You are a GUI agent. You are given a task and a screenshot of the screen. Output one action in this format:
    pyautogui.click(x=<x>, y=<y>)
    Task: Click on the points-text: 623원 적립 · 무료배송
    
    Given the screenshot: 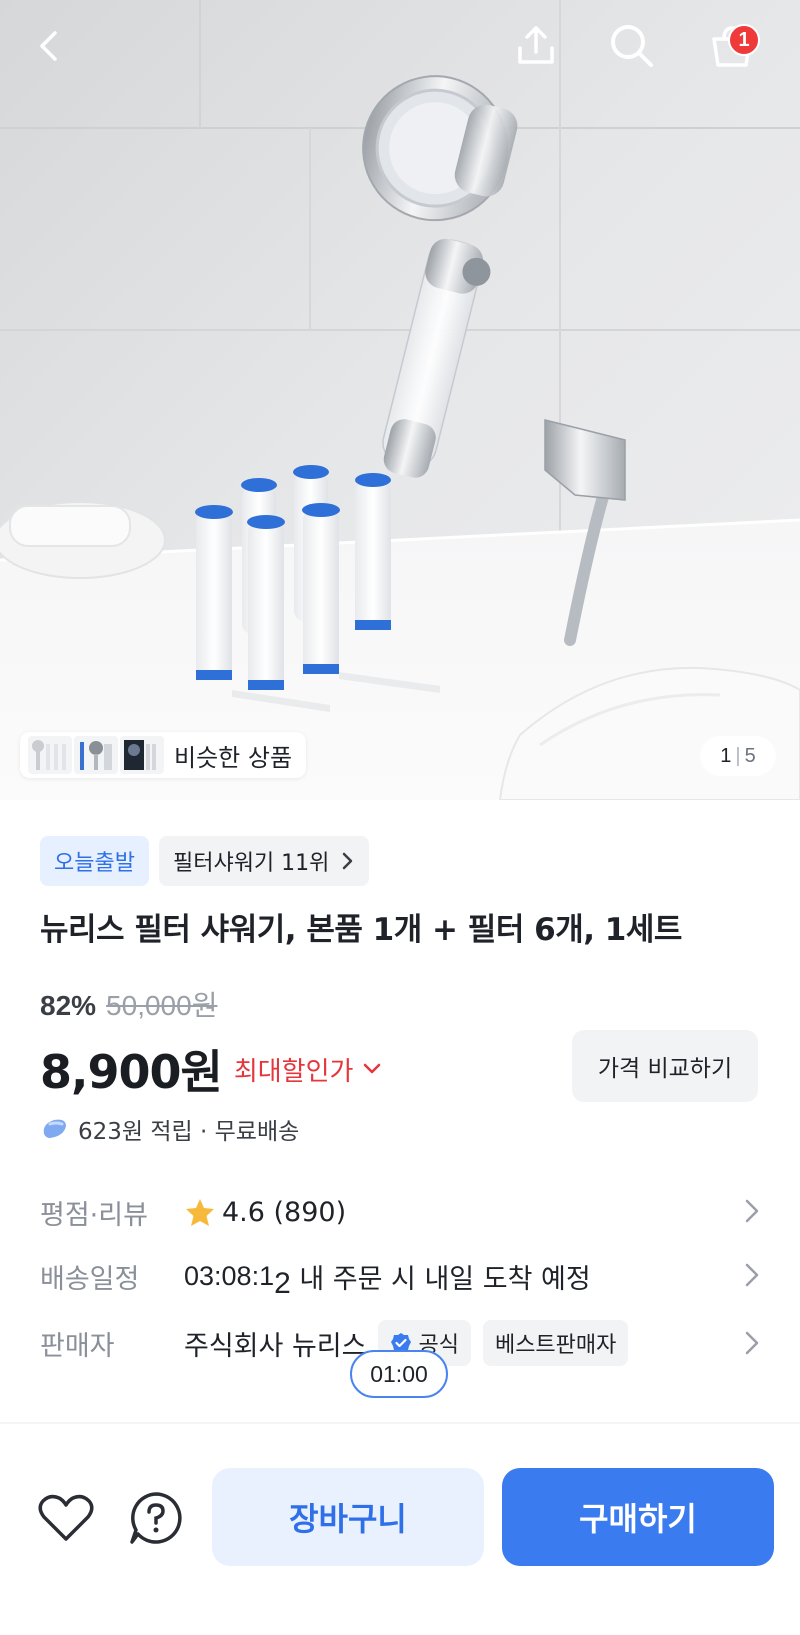 What is the action you would take?
    pyautogui.click(x=189, y=1132)
    